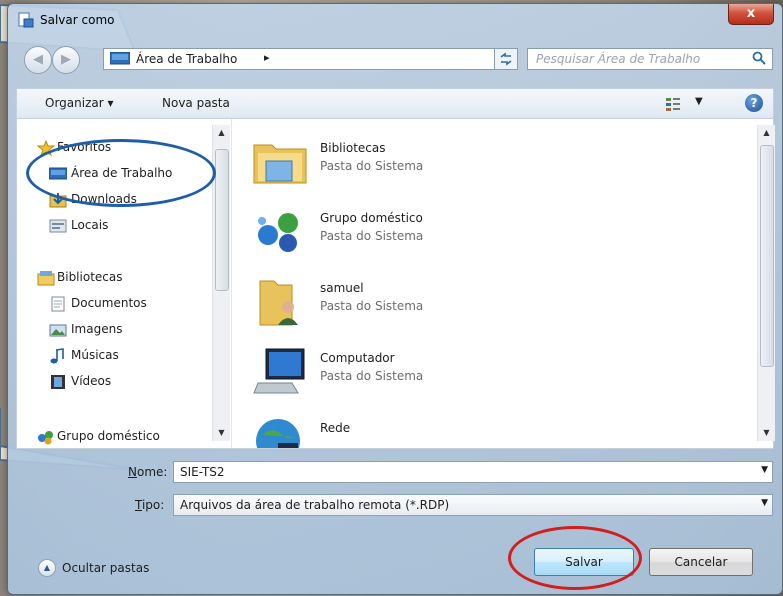 The height and width of the screenshot is (596, 783). I want to click on desktop-icon, so click(120, 58).